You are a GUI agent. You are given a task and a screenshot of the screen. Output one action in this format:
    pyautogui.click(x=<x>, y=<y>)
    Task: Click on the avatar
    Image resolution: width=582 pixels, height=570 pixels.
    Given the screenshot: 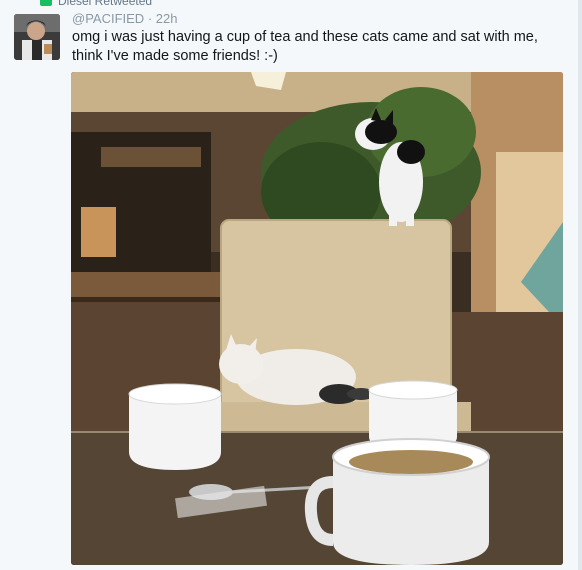 What is the action you would take?
    pyautogui.click(x=37, y=37)
    